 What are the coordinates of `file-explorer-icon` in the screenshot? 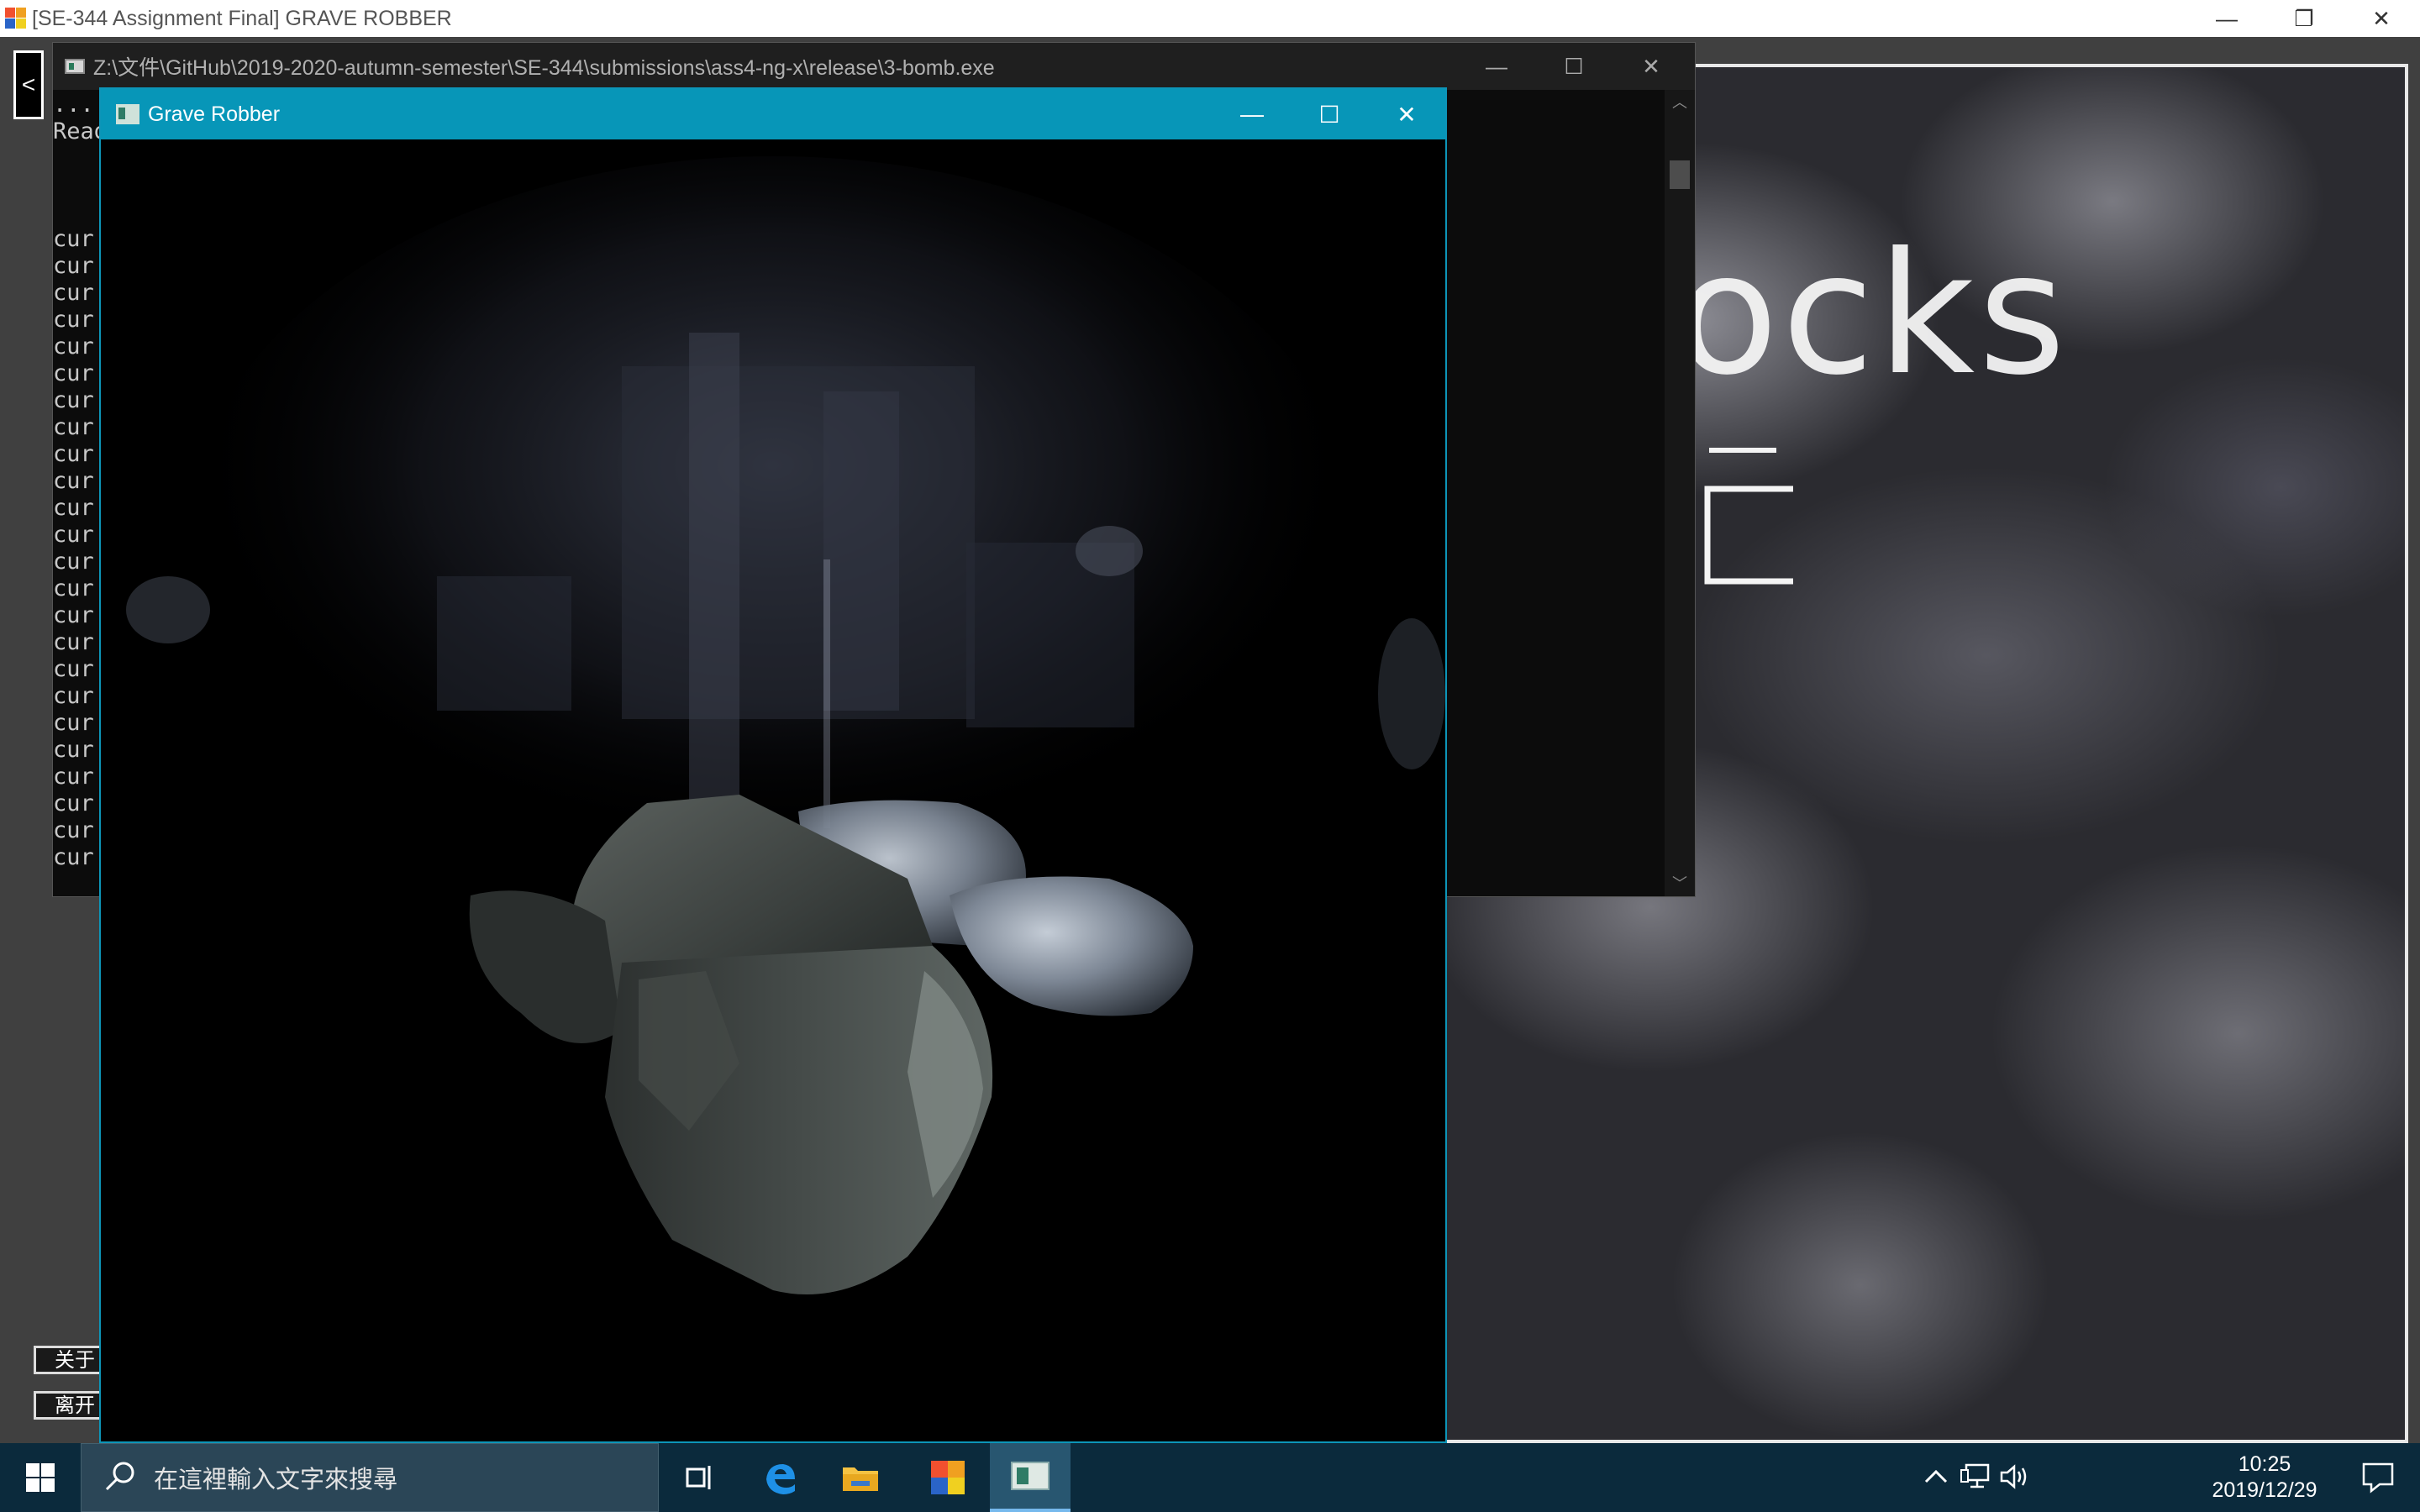 It's located at (861, 1479).